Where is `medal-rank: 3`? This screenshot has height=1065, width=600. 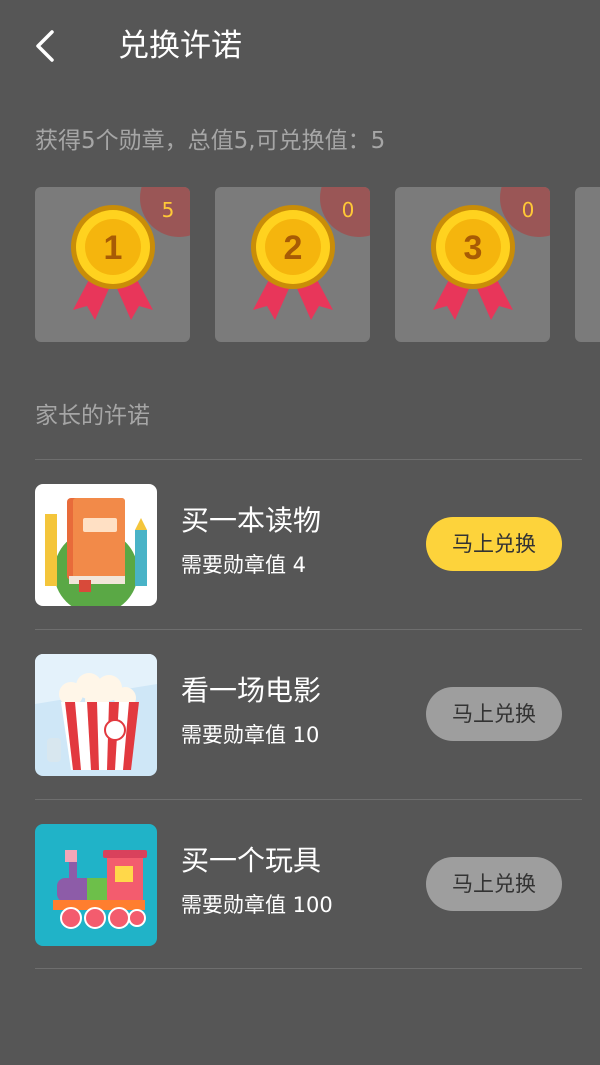
medal-rank: 3 is located at coordinates (473, 248).